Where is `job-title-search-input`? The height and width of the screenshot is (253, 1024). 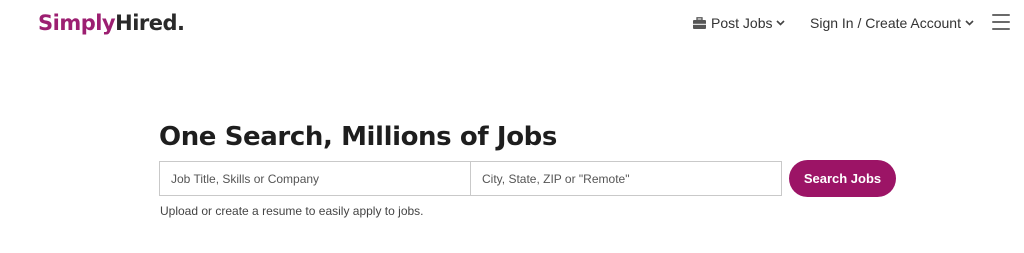
job-title-search-input is located at coordinates (315, 178).